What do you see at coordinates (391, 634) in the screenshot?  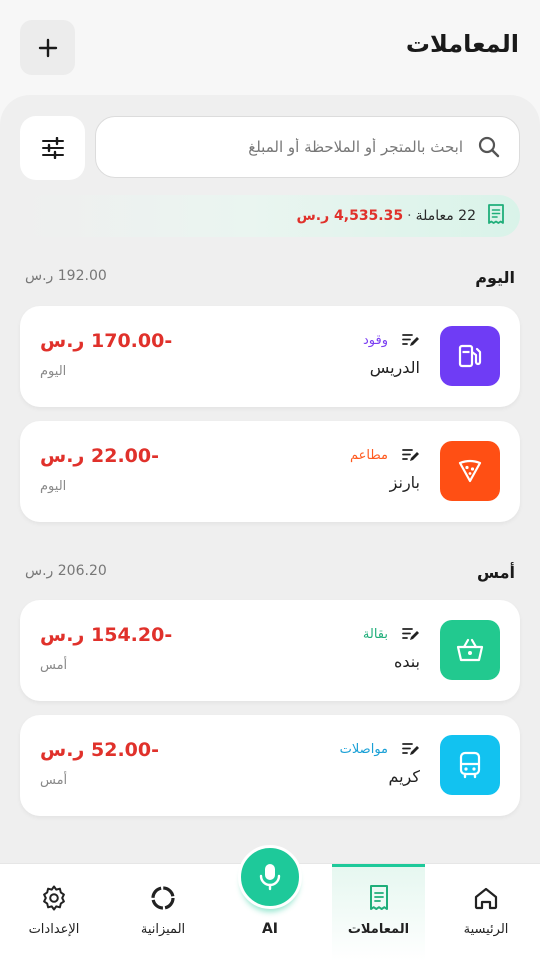 I see `tag-row: بقالة` at bounding box center [391, 634].